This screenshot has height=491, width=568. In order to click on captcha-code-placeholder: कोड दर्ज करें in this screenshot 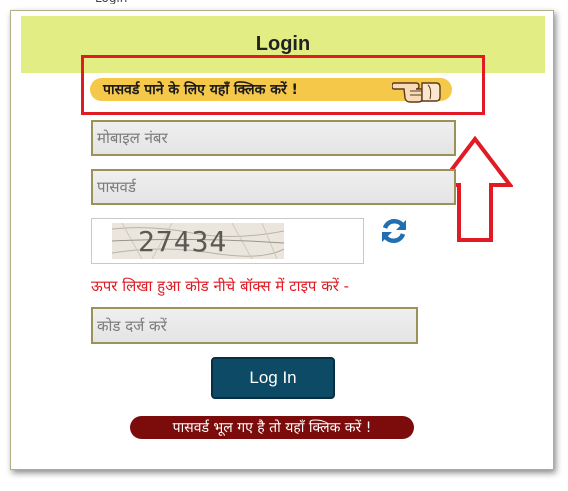, I will do `click(132, 325)`.